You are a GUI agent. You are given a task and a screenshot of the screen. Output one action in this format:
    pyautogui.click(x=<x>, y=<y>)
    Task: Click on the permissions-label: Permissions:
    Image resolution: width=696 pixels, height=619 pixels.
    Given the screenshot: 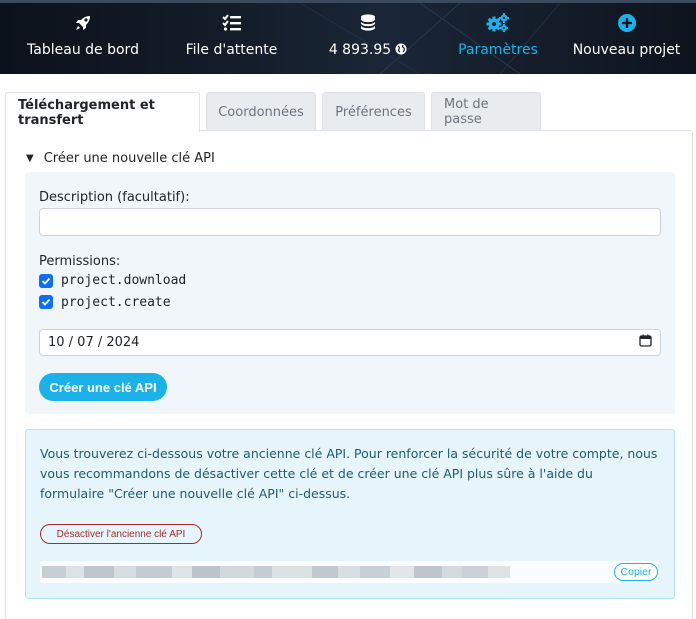 What is the action you would take?
    pyautogui.click(x=80, y=261)
    